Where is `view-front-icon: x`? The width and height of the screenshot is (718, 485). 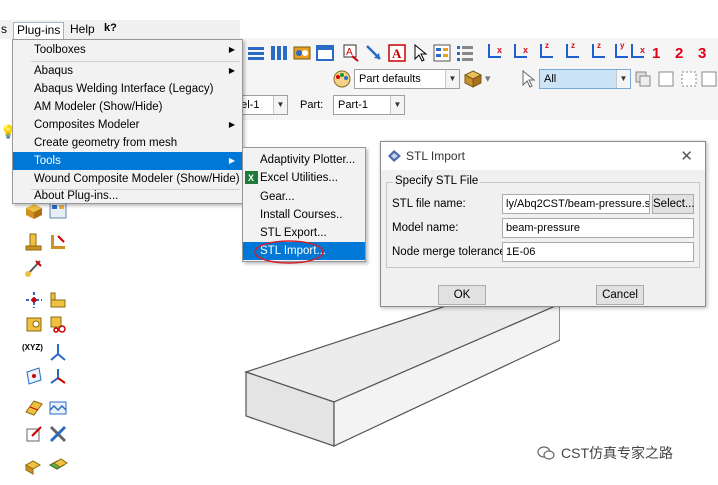 view-front-icon: x is located at coordinates (494, 52).